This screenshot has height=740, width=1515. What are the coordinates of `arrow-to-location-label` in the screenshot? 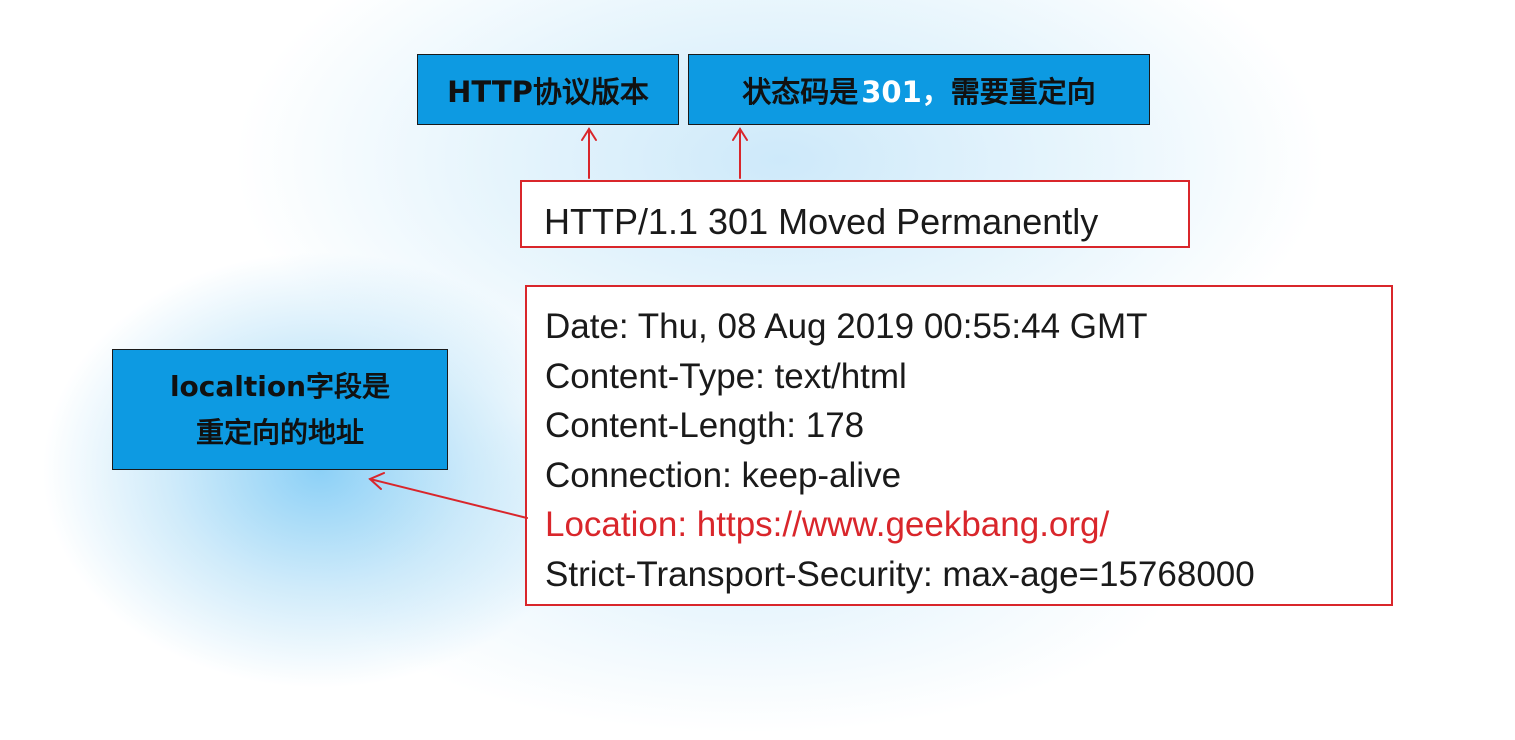 It's located at (448, 495).